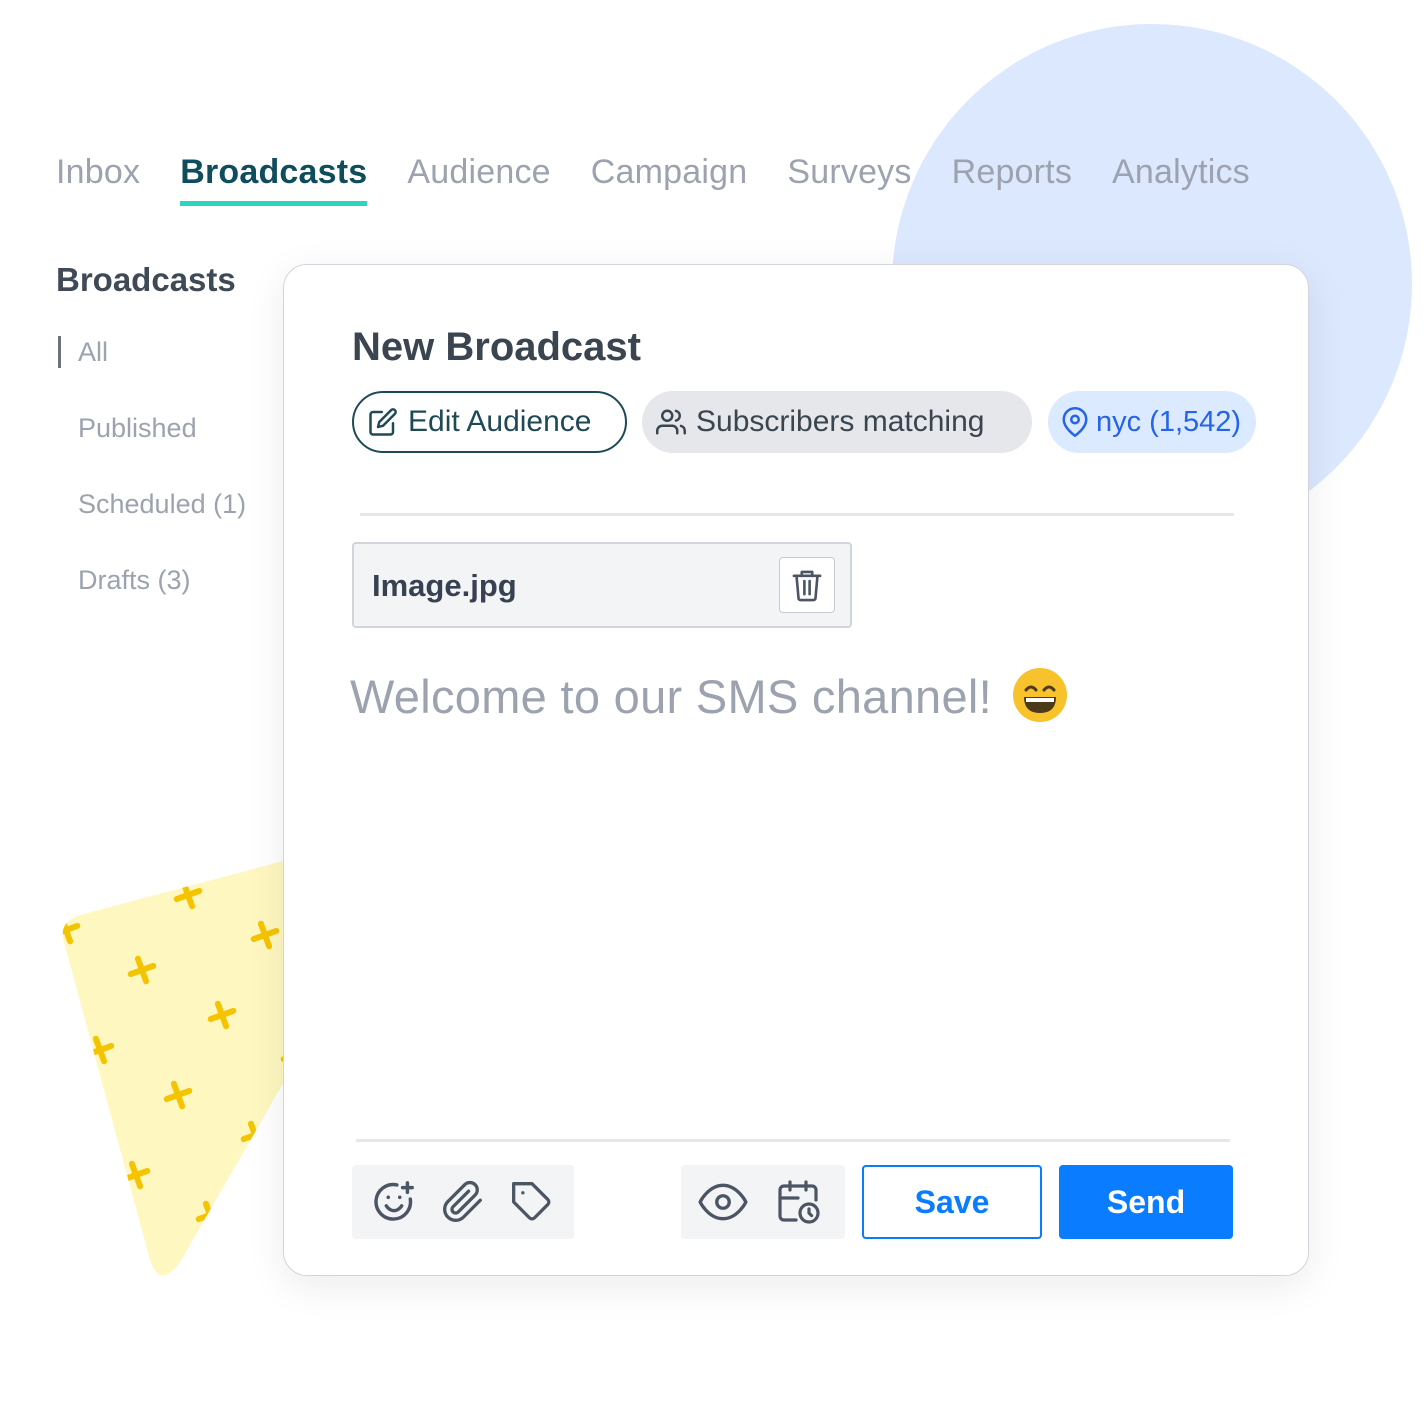 The height and width of the screenshot is (1424, 1424). I want to click on attachment-item: Image.jpg, so click(602, 585).